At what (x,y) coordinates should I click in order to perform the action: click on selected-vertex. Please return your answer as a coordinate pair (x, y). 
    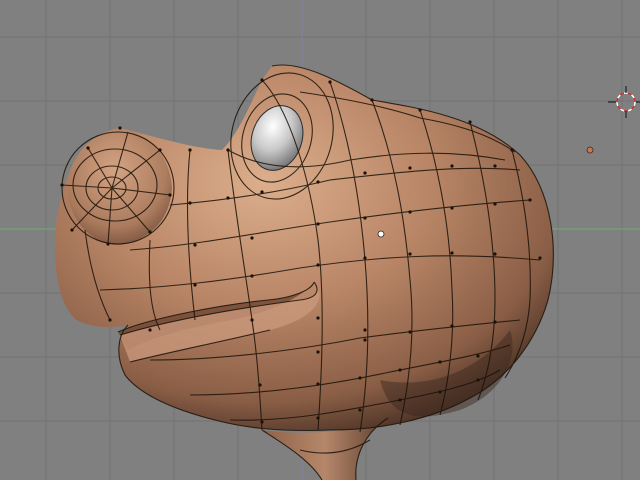
    Looking at the image, I should click on (381, 234).